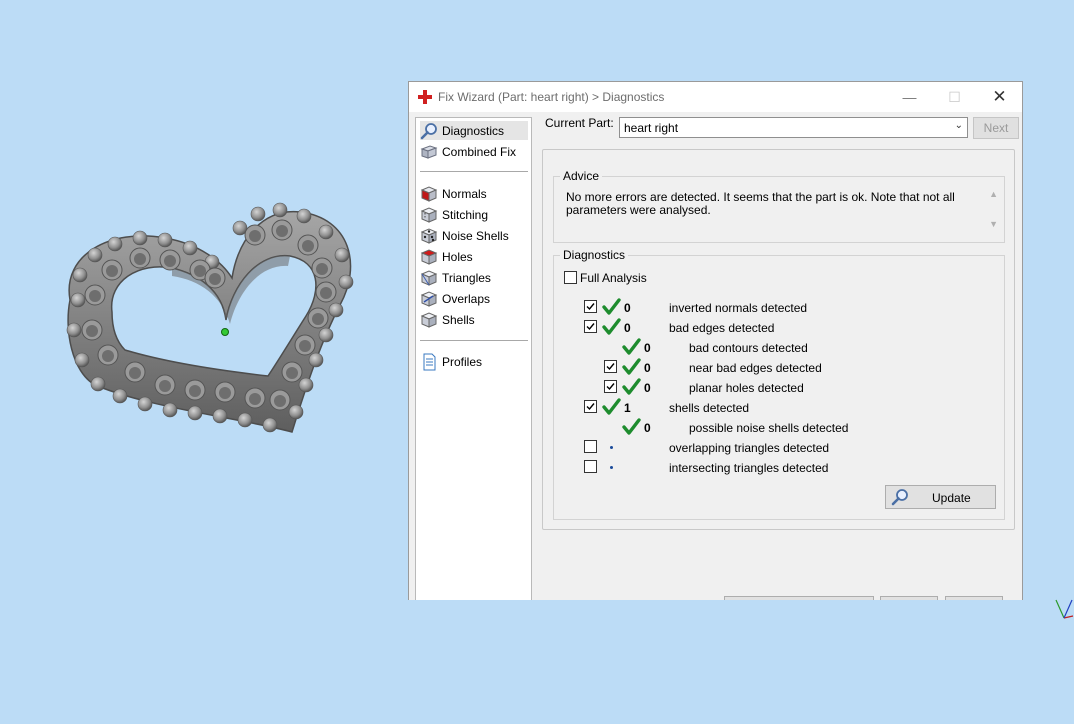  What do you see at coordinates (993, 194) in the screenshot?
I see `scroll-up-icon: ▲` at bounding box center [993, 194].